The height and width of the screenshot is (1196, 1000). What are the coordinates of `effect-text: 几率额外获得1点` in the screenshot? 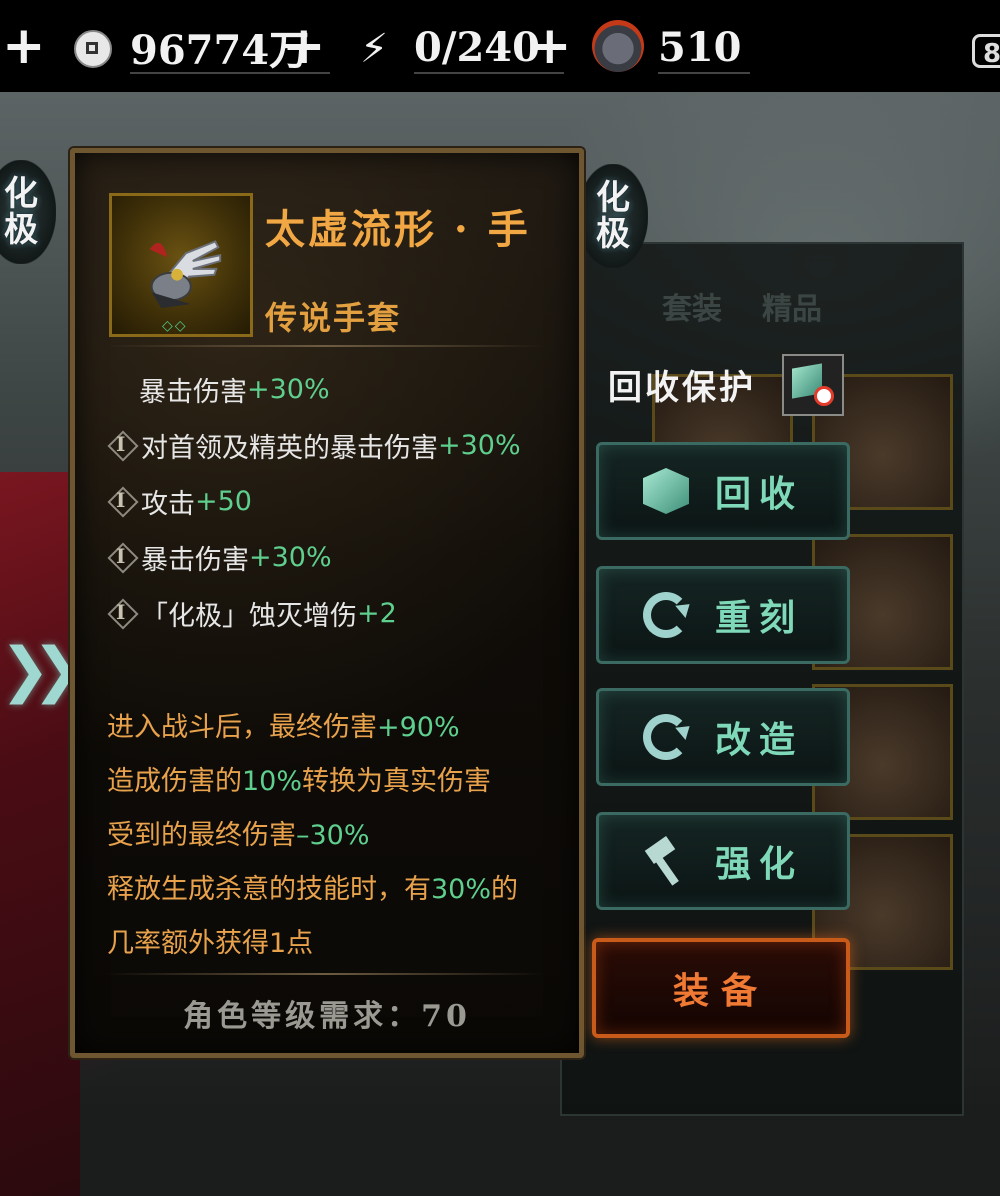 It's located at (210, 943).